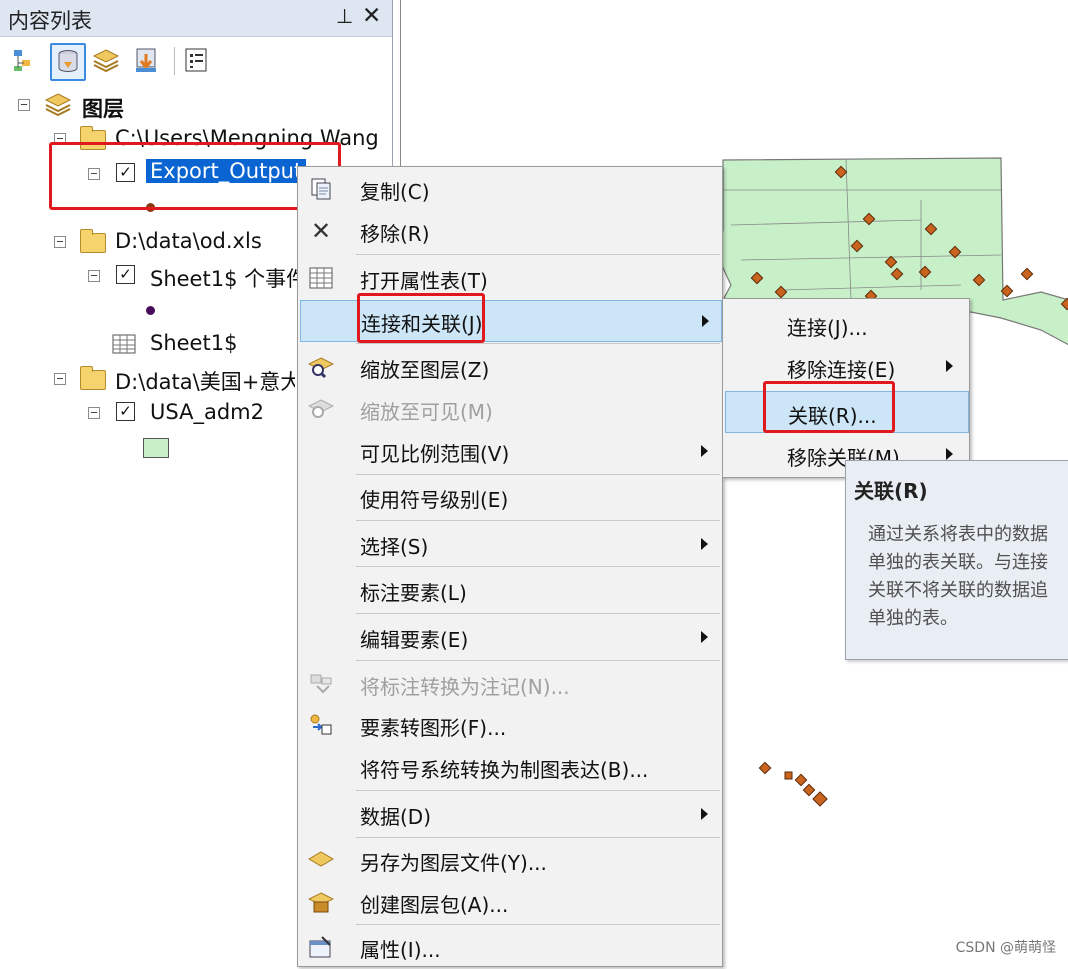  Describe the element at coordinates (207, 412) in the screenshot. I see `layer-usa-adm2: USA_adm2` at that location.